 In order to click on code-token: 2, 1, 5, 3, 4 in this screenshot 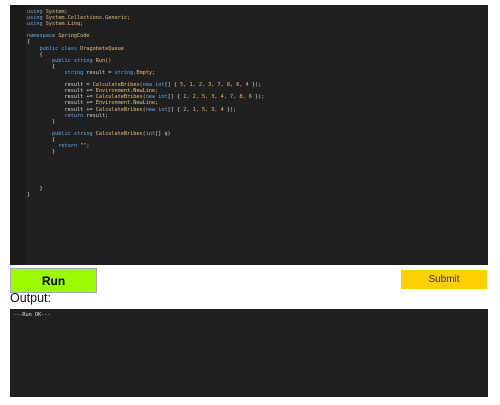, I will do `click(203, 109)`.